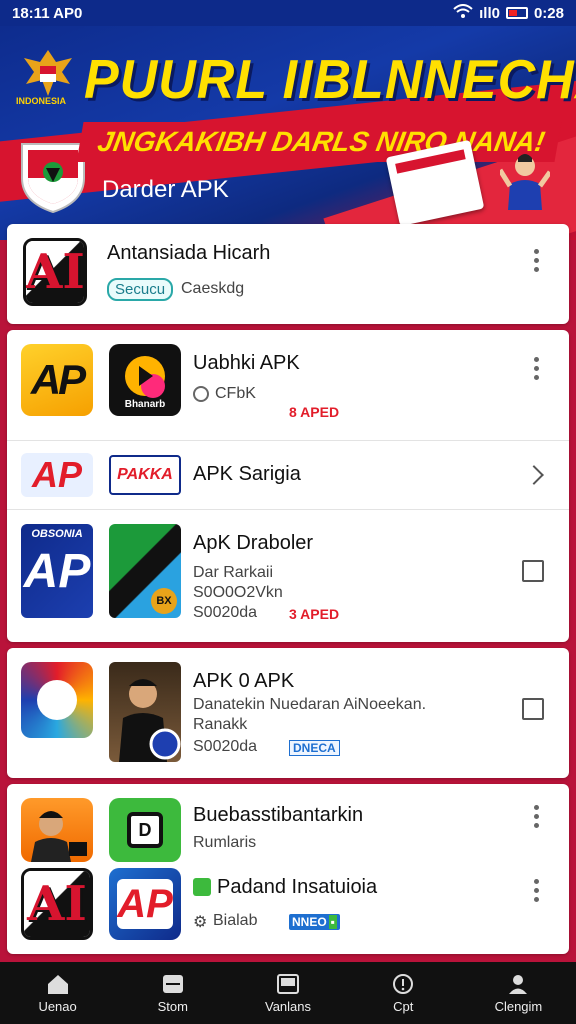  What do you see at coordinates (330, 80) in the screenshot?
I see `banner-title: PUURL IIBLNNECHA` at bounding box center [330, 80].